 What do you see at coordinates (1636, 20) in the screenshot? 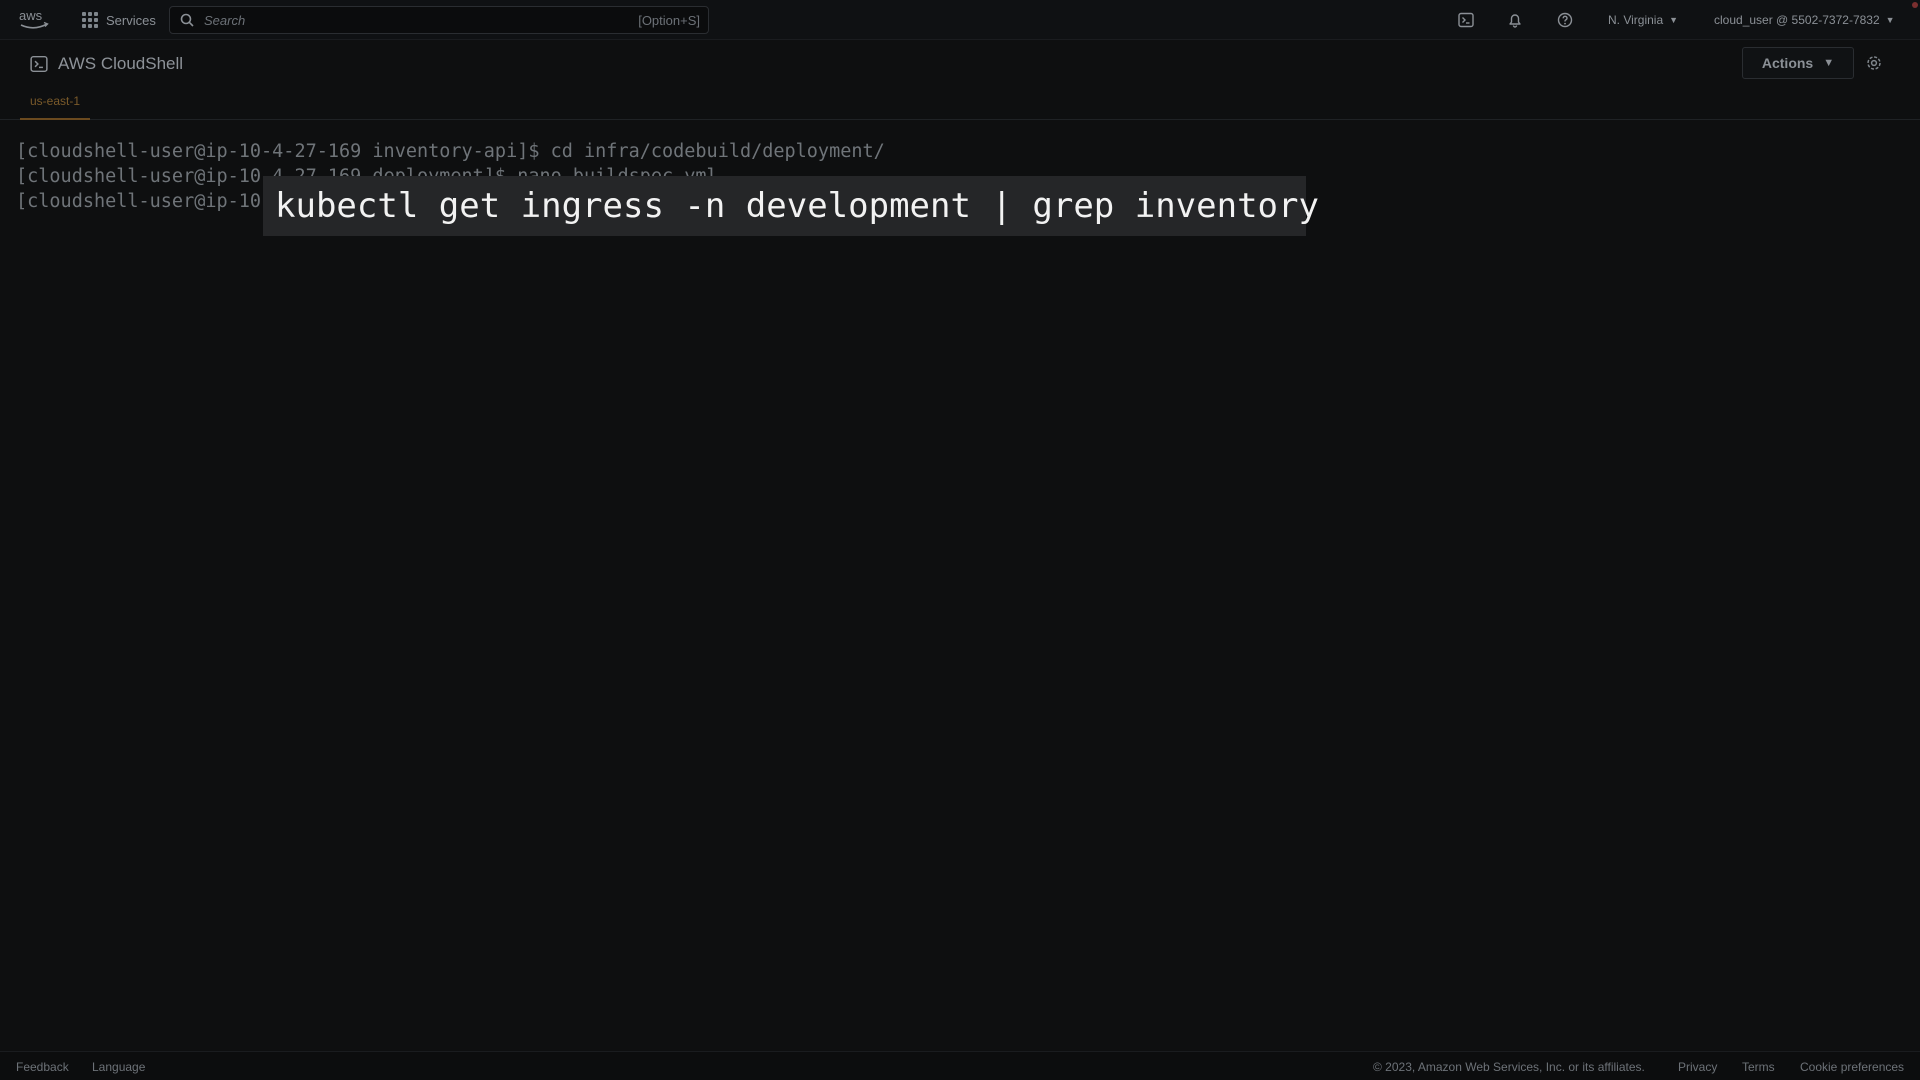
I see `region-label: N. Virginia` at bounding box center [1636, 20].